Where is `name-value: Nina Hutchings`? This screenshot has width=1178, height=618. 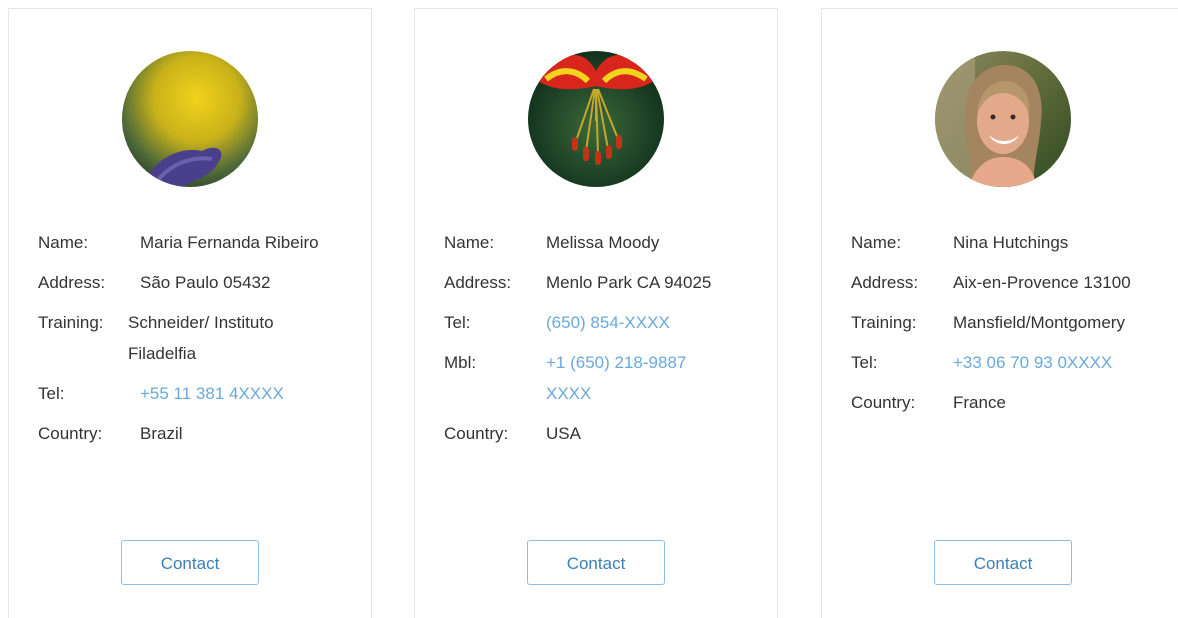
name-value: Nina Hutchings is located at coordinates (1011, 242).